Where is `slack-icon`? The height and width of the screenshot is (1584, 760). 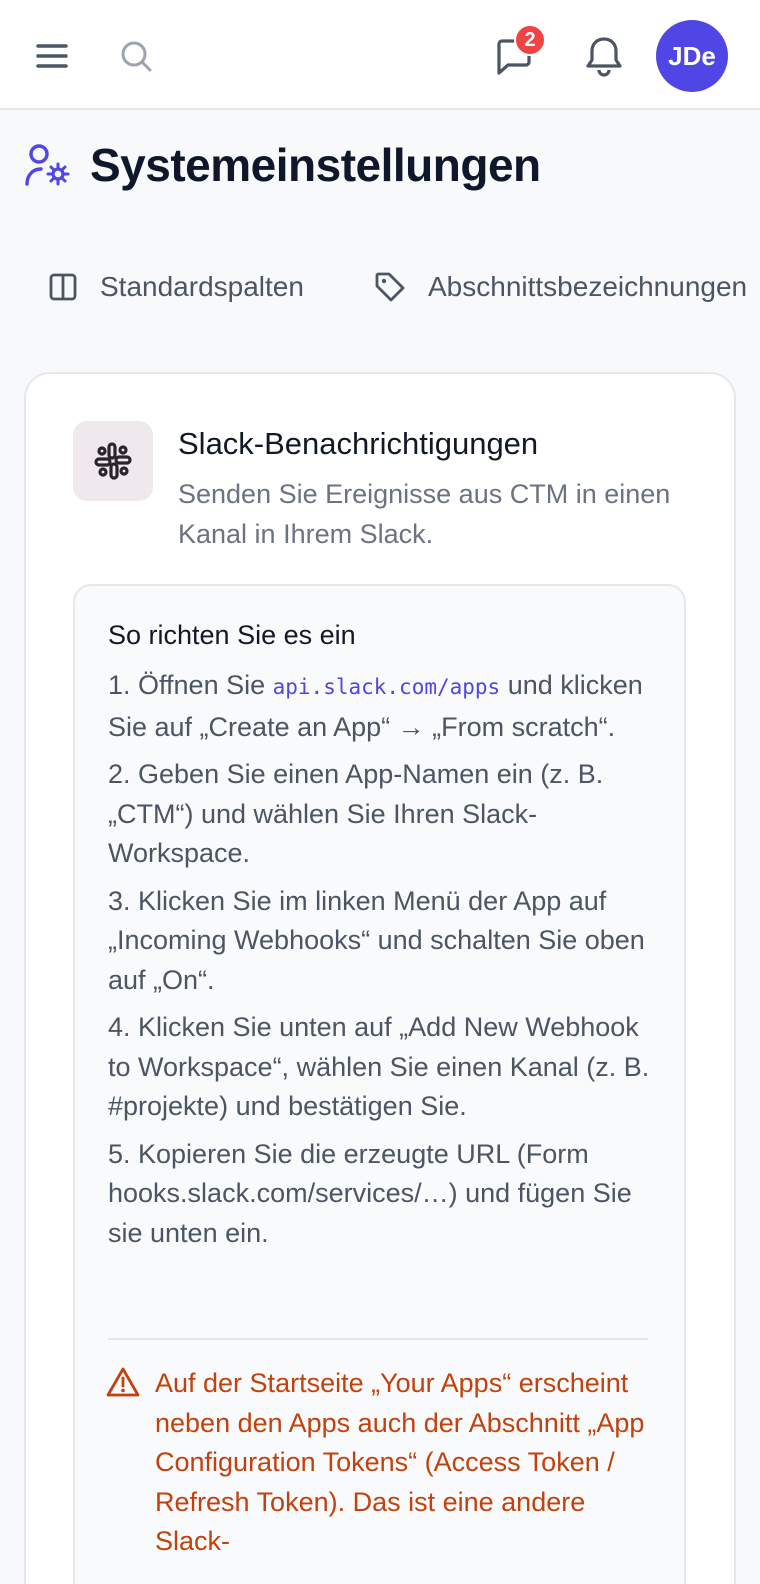
slack-icon is located at coordinates (113, 461).